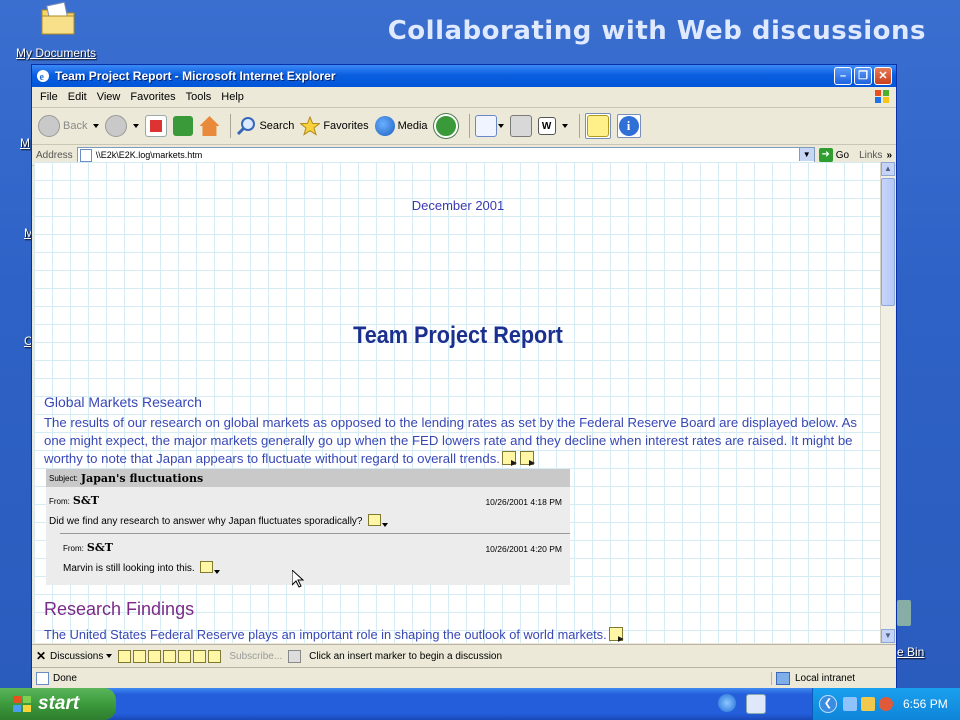  What do you see at coordinates (828, 704) in the screenshot?
I see `tray-expand-button: ❮` at bounding box center [828, 704].